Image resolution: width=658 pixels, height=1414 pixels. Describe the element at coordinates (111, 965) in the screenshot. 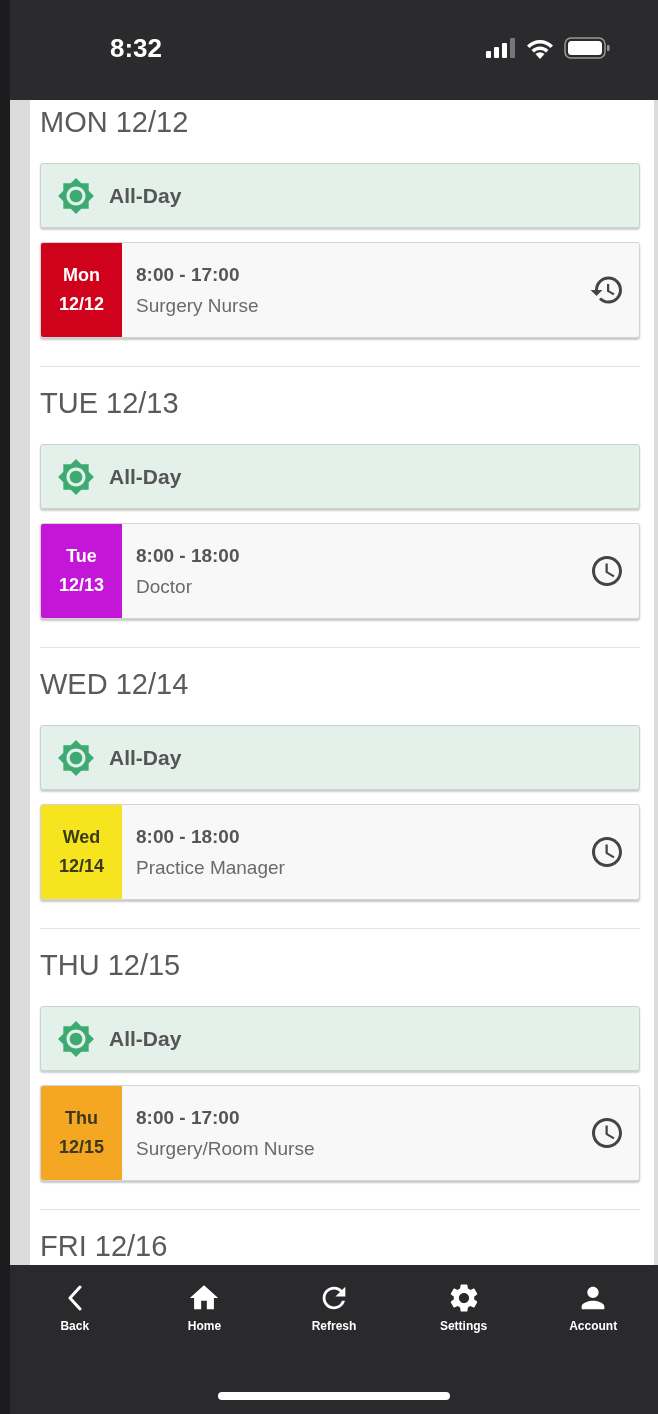

I see `day-heading: THU 12/15` at that location.